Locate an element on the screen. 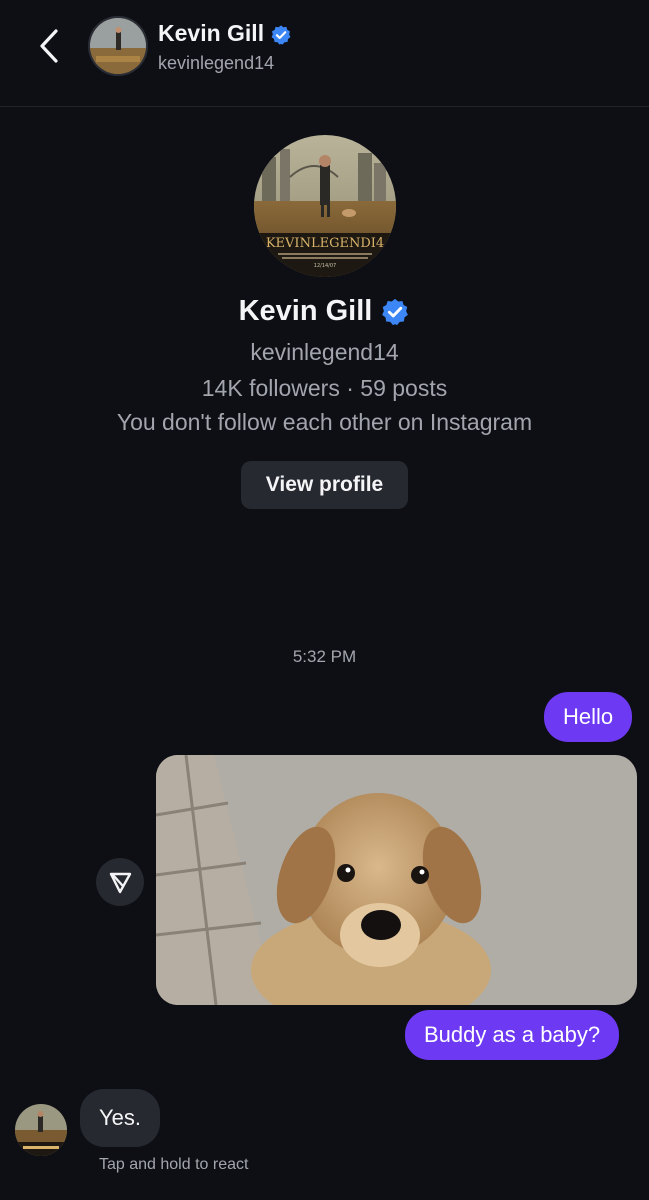 The image size is (649, 1200). react-hint: Tap and hold to react is located at coordinates (174, 1164).